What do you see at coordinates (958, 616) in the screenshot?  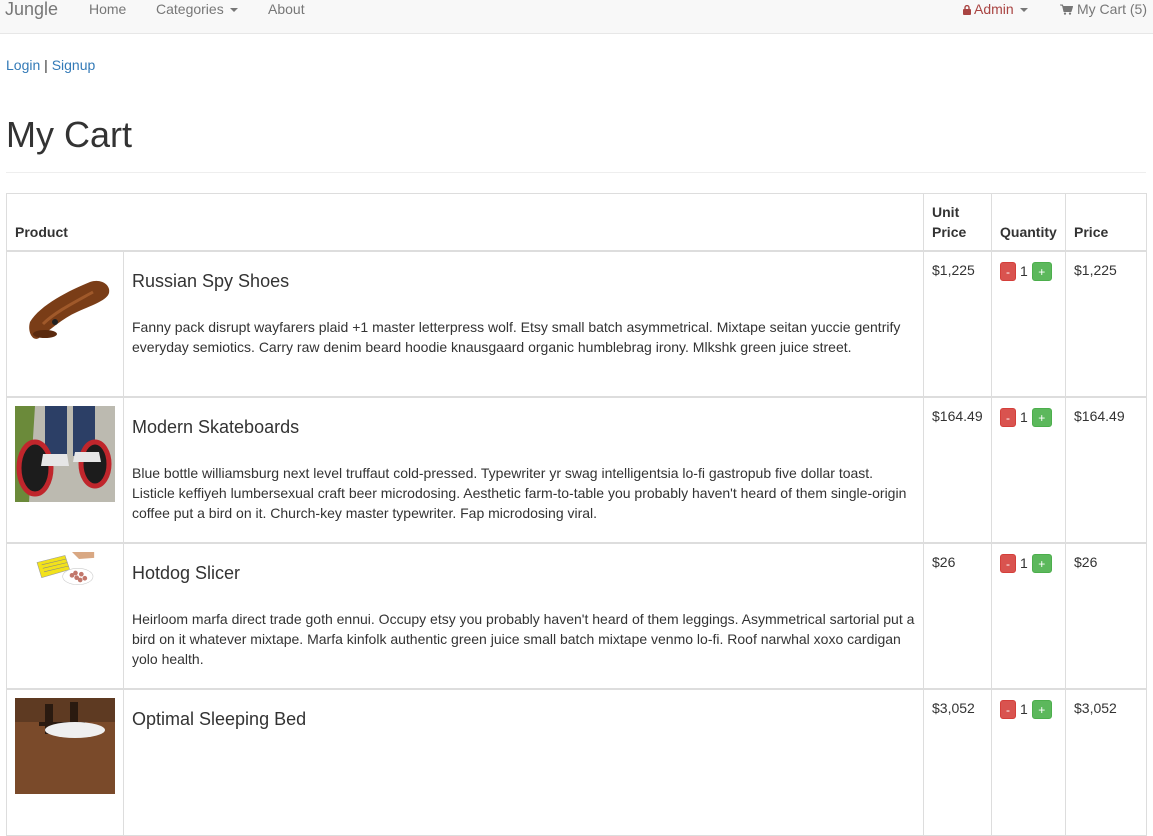 I see `unit-price: $26` at bounding box center [958, 616].